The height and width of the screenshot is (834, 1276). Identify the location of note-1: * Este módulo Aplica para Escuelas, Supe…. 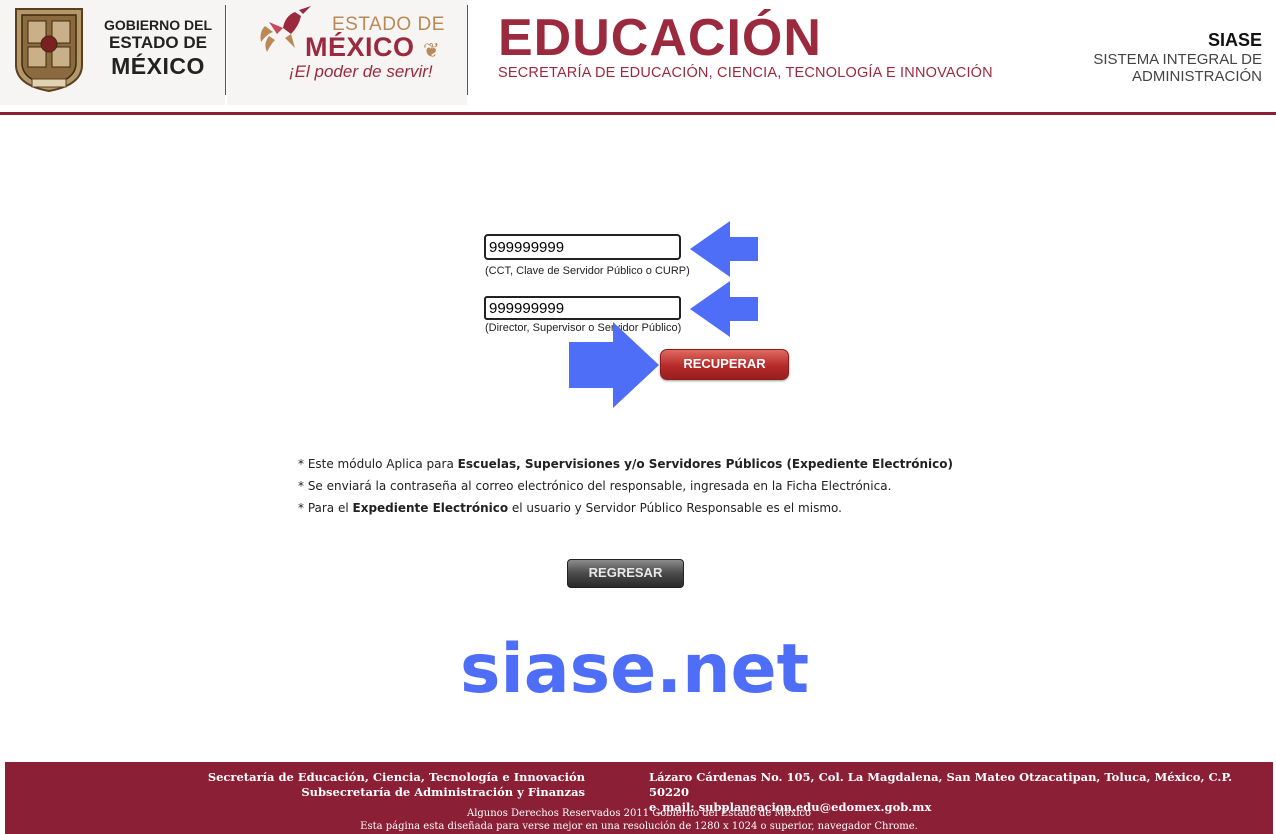
(625, 464).